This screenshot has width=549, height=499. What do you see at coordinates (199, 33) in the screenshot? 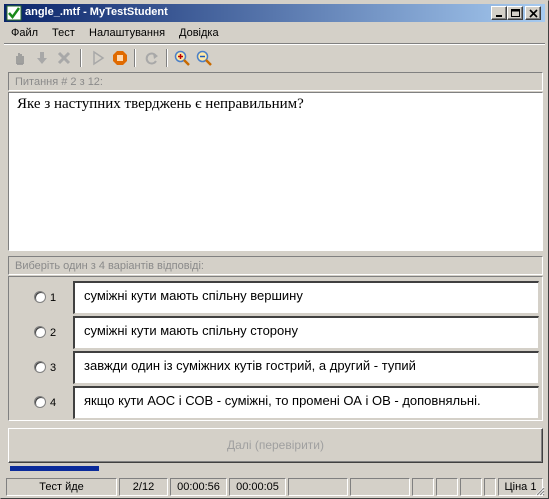
I see `menu-help: Довідка` at bounding box center [199, 33].